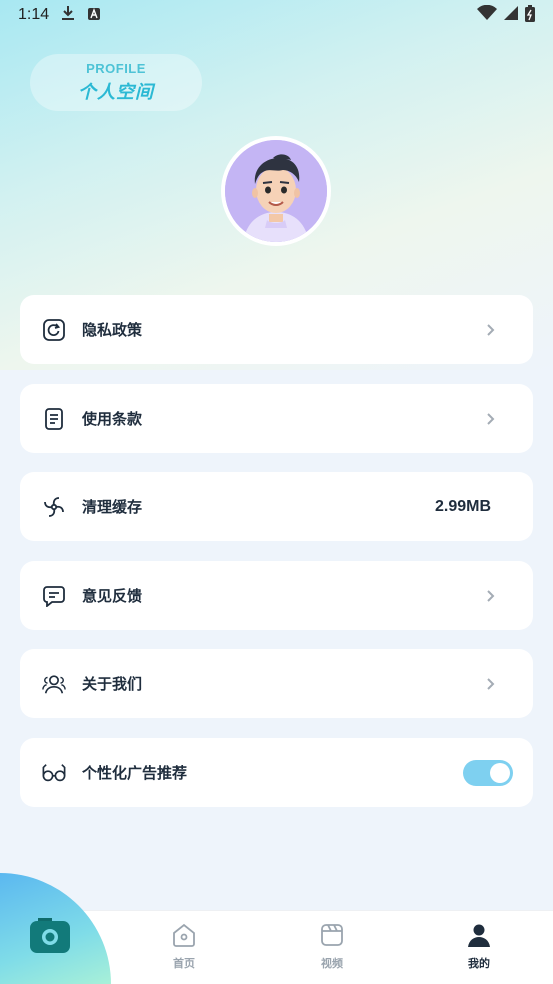 This screenshot has height=984, width=553. What do you see at coordinates (135, 773) in the screenshot?
I see `menu-item-label: 个性化广告推荐` at bounding box center [135, 773].